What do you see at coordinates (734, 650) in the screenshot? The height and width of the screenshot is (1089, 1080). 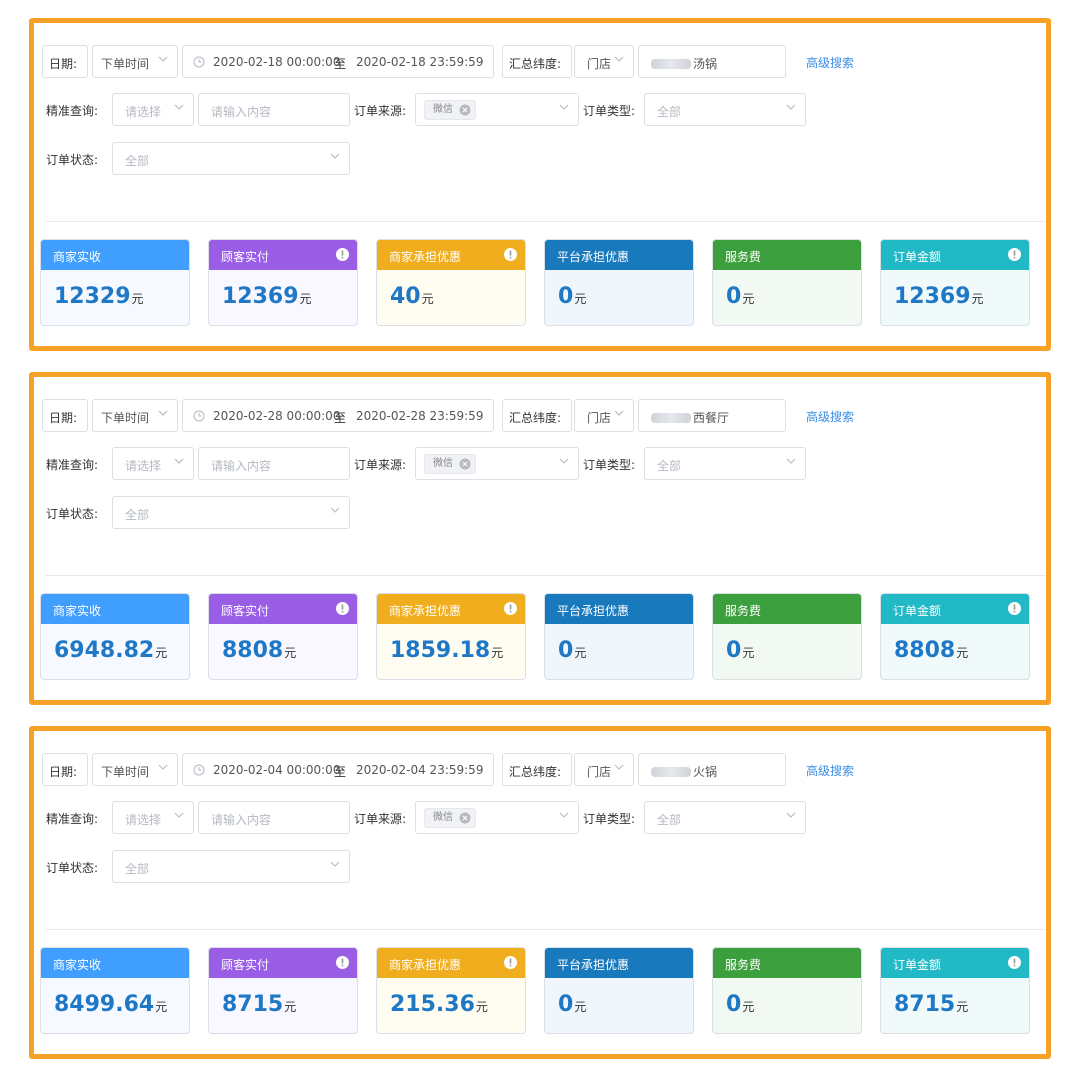 I see `stat-number: 0` at bounding box center [734, 650].